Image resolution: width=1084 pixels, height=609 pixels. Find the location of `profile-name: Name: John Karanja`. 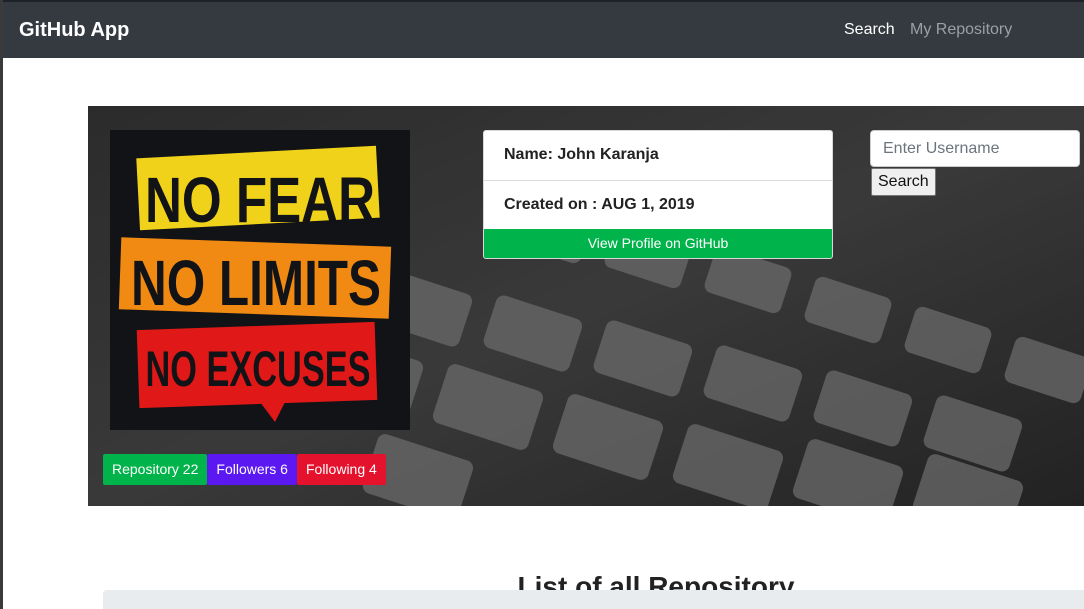

profile-name: Name: John Karanja is located at coordinates (581, 154).